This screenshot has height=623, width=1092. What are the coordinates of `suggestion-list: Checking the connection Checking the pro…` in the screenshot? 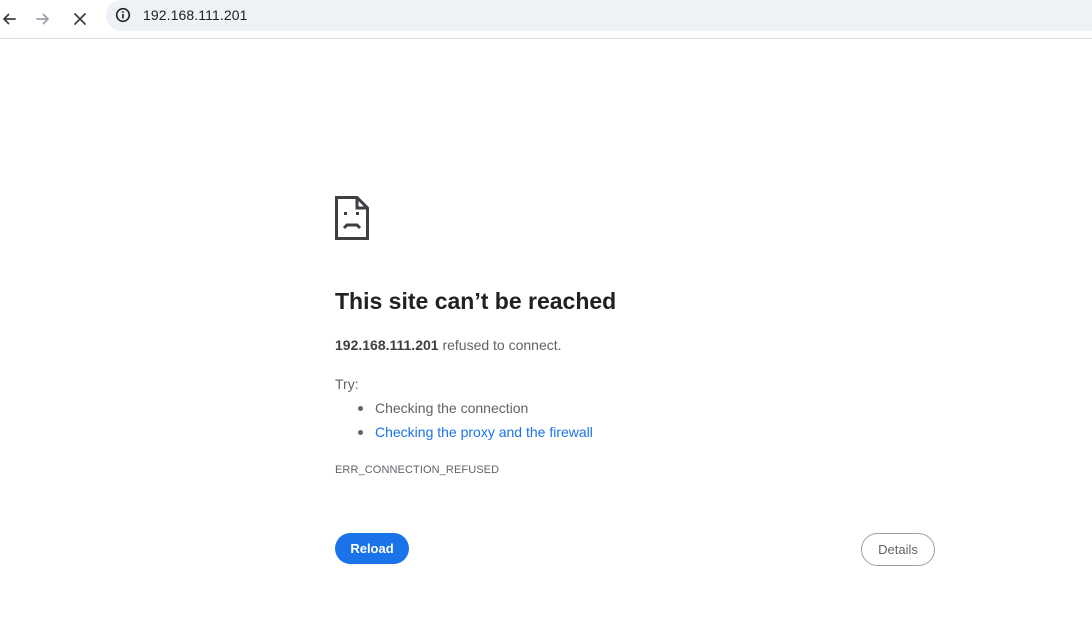 It's located at (464, 423).